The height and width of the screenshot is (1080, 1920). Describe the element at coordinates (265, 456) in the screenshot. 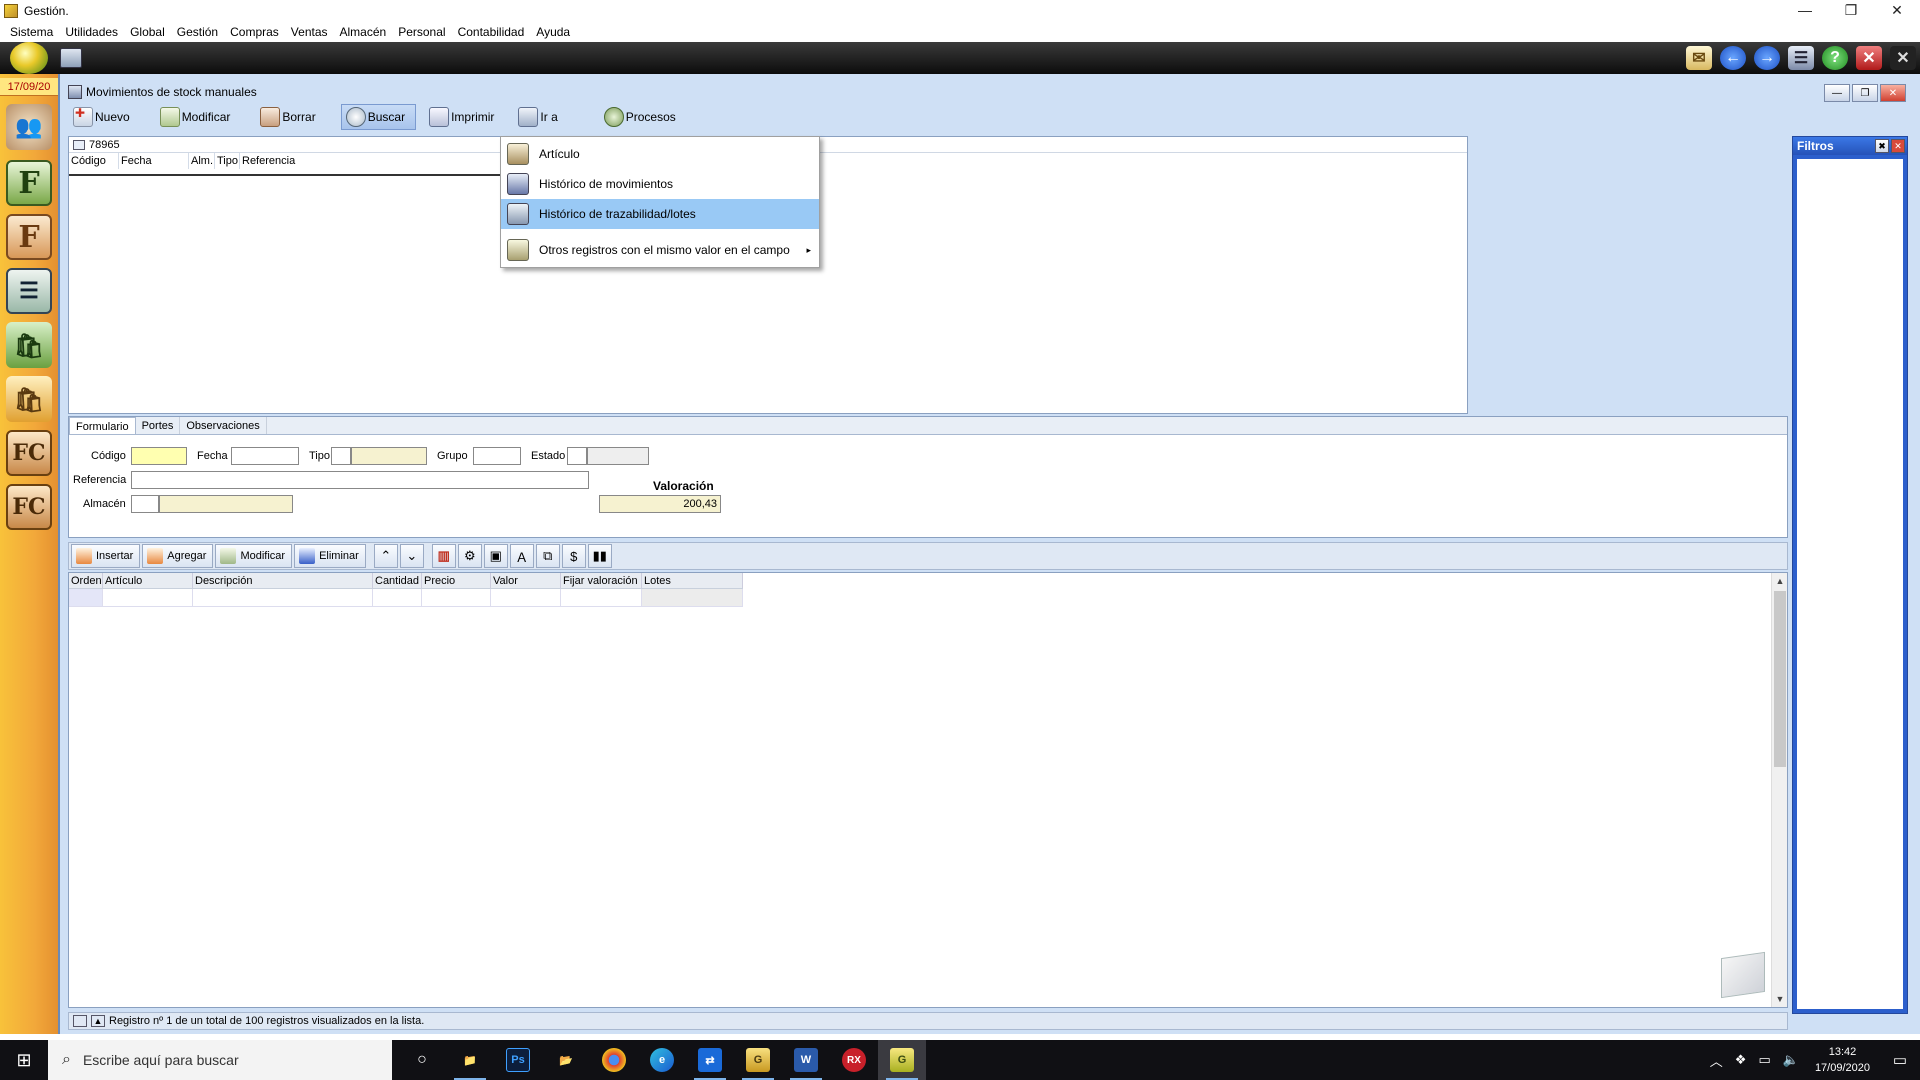

I see `fecha-field` at that location.